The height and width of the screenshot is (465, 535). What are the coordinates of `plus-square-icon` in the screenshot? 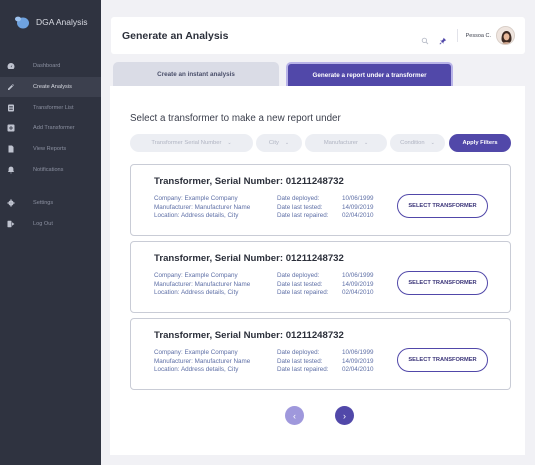 It's located at (11, 128).